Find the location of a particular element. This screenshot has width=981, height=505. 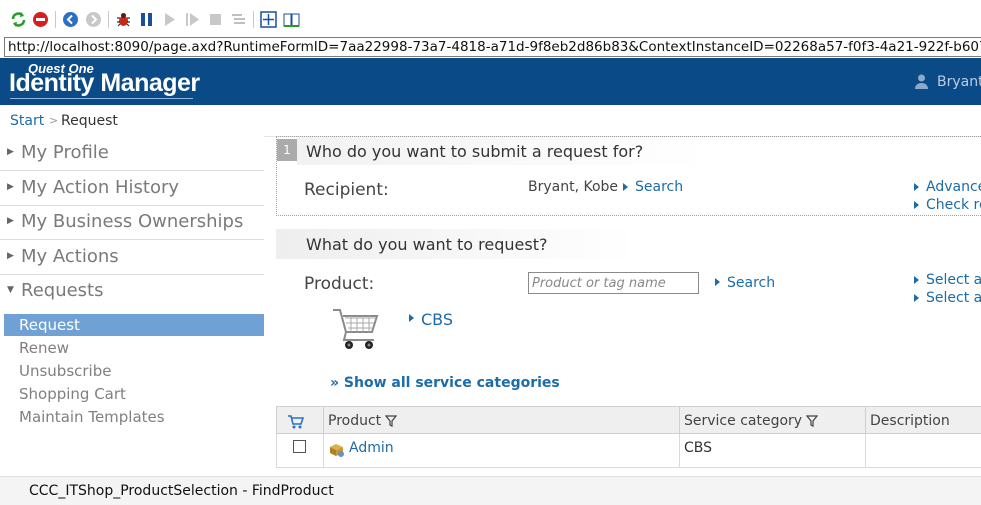

grid-header-service-category: Service category is located at coordinates (772, 420).